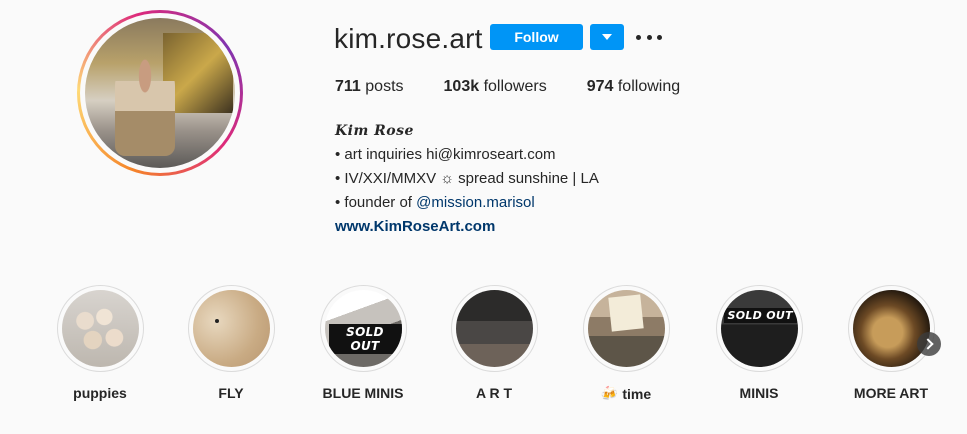 This screenshot has height=434, width=967. What do you see at coordinates (633, 87) in the screenshot?
I see `following-stat: 974 following` at bounding box center [633, 87].